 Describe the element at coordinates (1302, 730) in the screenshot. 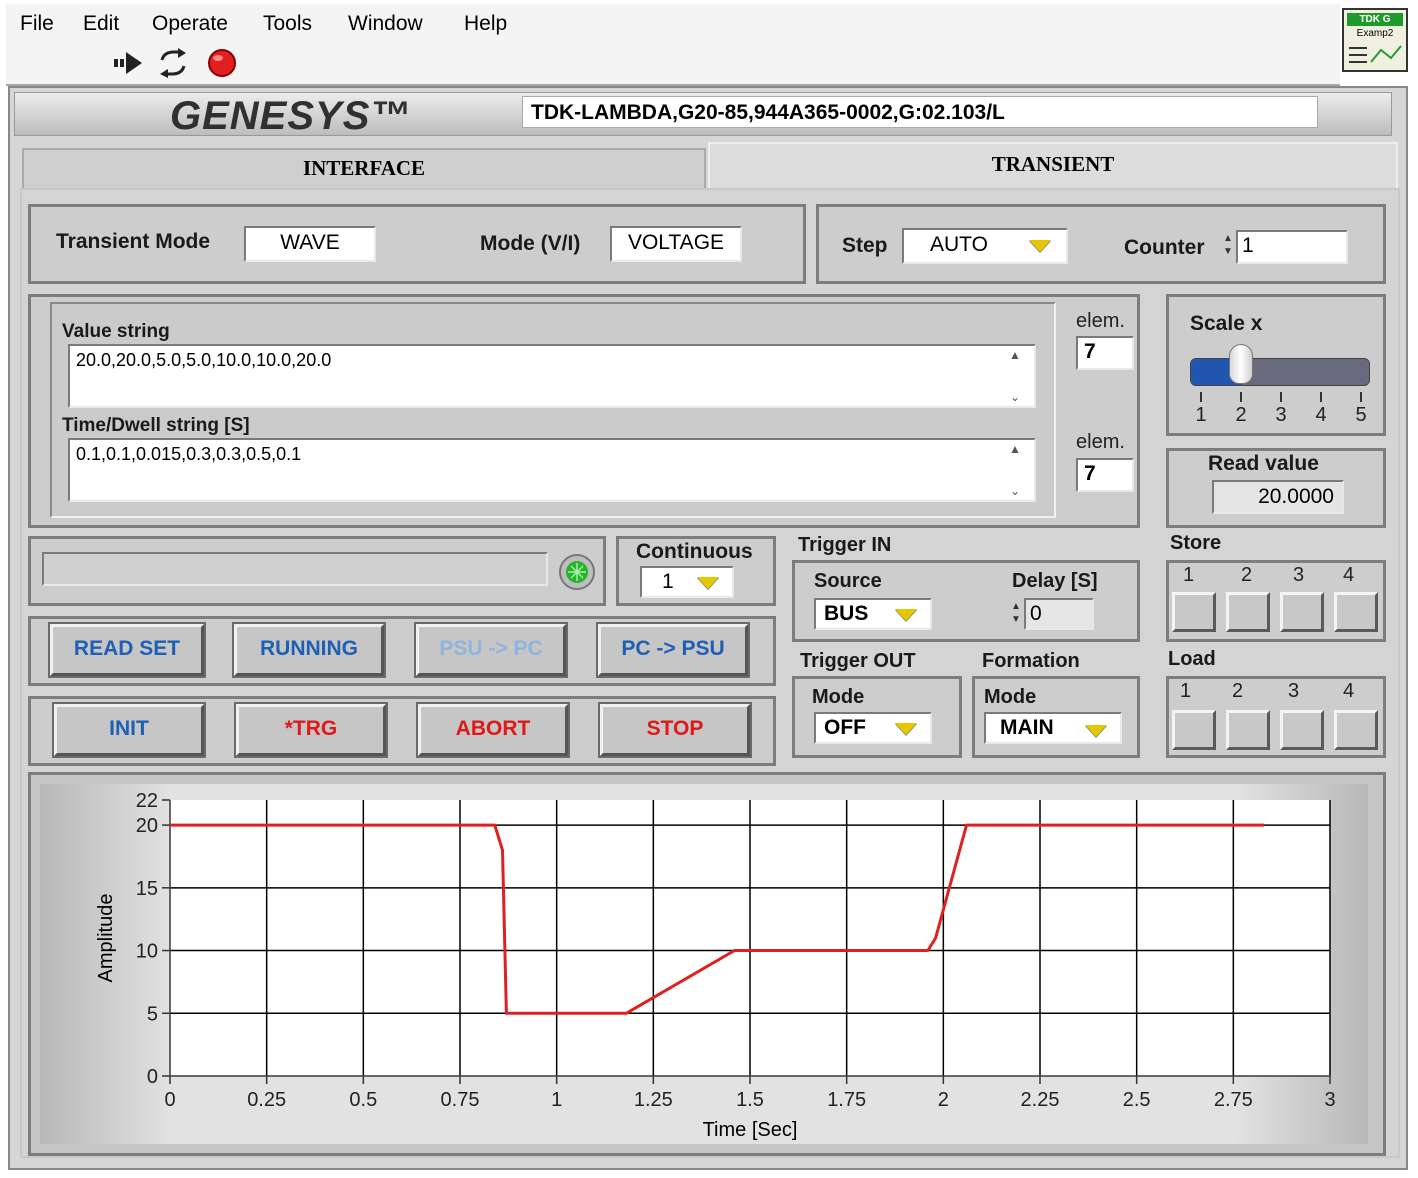

I see `load-slot-3-button` at that location.